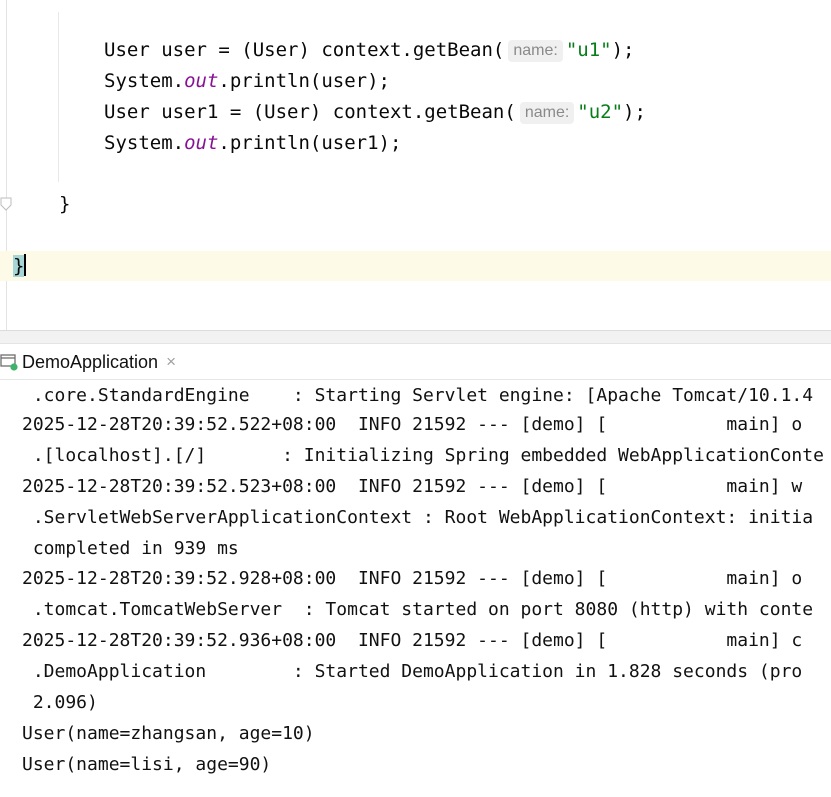 This screenshot has width=831, height=797. What do you see at coordinates (588, 50) in the screenshot?
I see `string-literal: "u1"` at bounding box center [588, 50].